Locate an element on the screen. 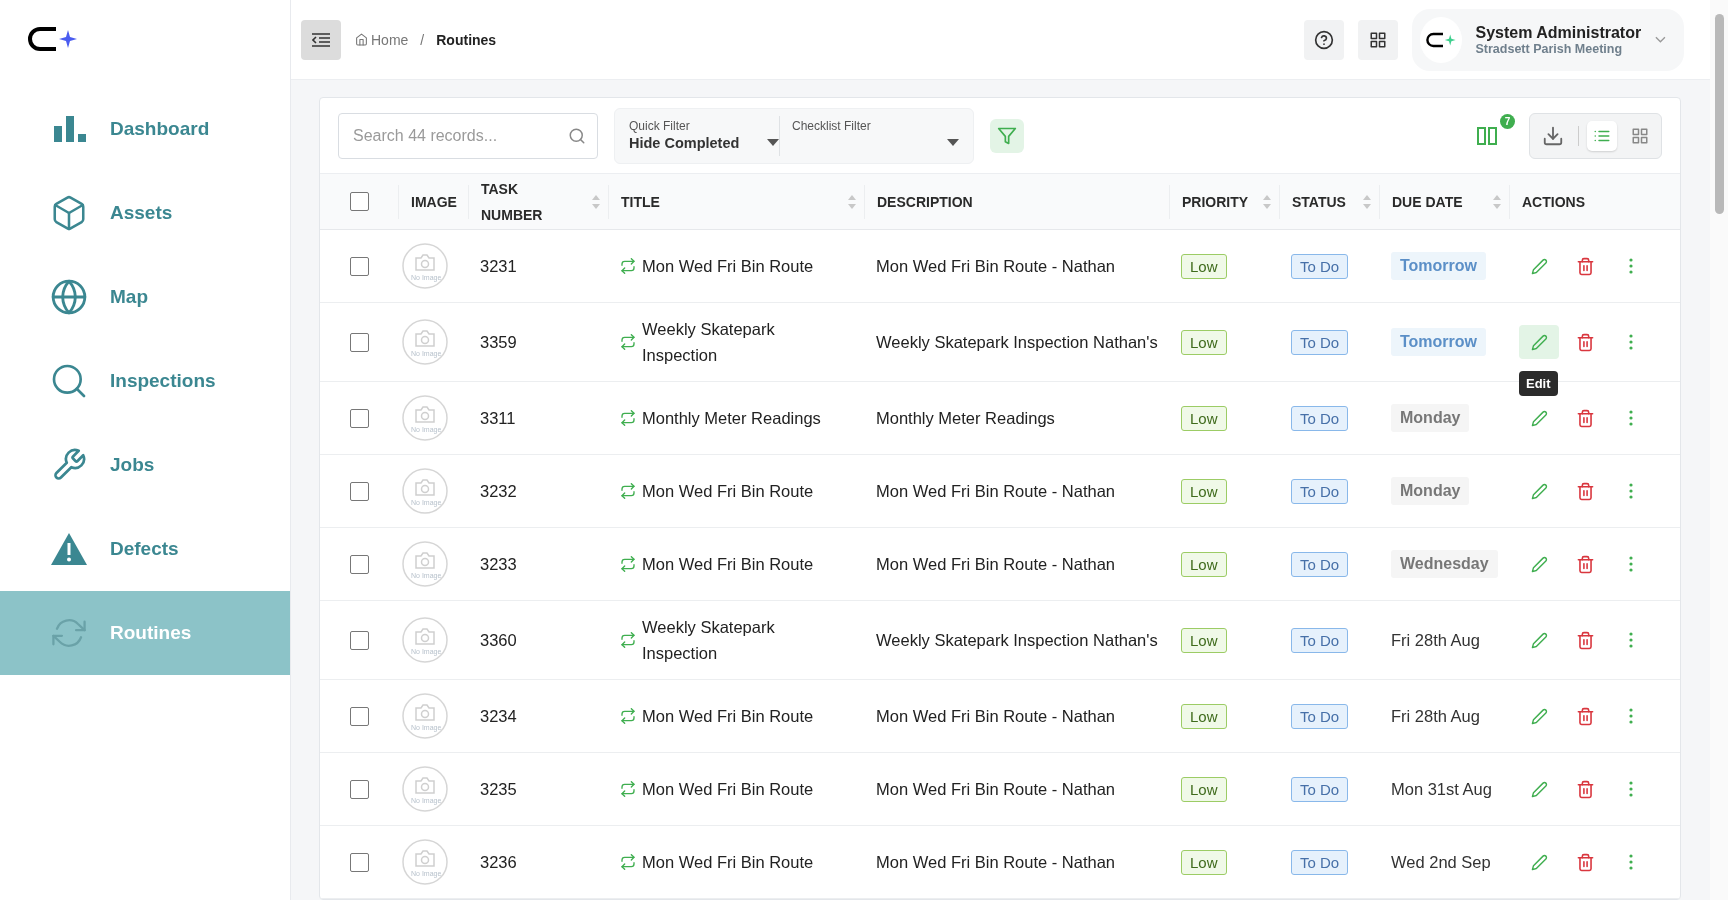 This screenshot has width=1728, height=900. task-description: Monthly Meter Readings is located at coordinates (965, 418).